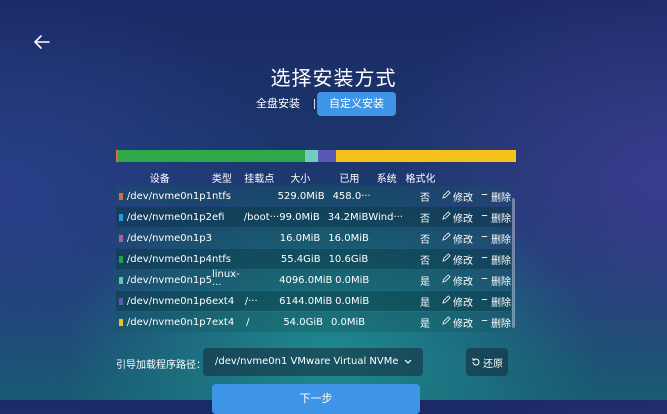 The width and height of the screenshot is (667, 414). I want to click on cell-device: /dev/nvme0n1p7, so click(164, 322).